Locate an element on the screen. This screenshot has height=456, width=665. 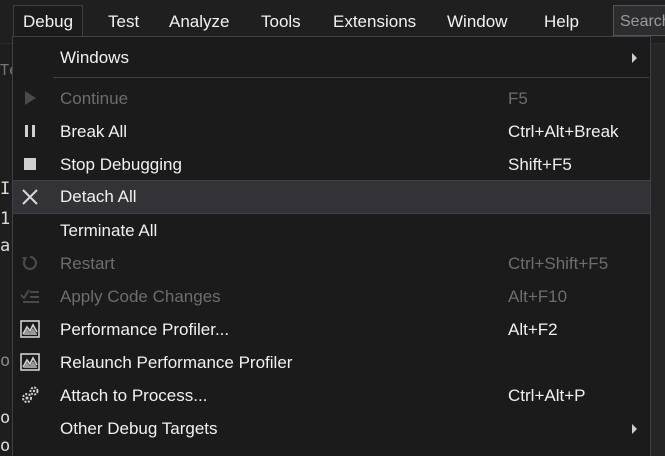
menu-item-shortcut: Alt+F10 is located at coordinates (538, 296).